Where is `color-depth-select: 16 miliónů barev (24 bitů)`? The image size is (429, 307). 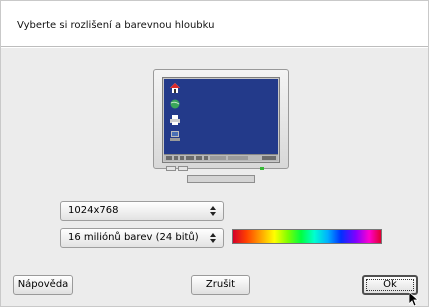
color-depth-select: 16 miliónů barev (24 bitů) is located at coordinates (142, 238).